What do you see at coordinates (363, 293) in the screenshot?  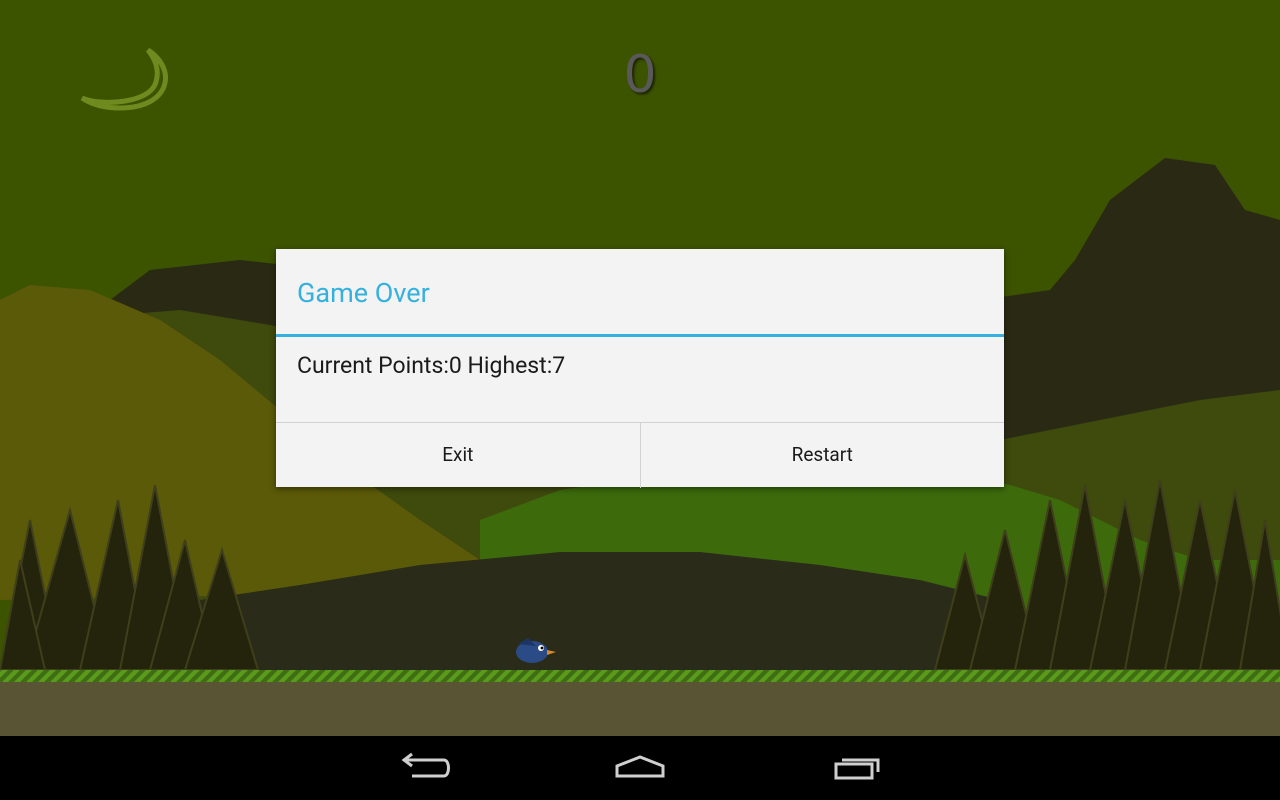 I see `dialog-title: Game Over` at bounding box center [363, 293].